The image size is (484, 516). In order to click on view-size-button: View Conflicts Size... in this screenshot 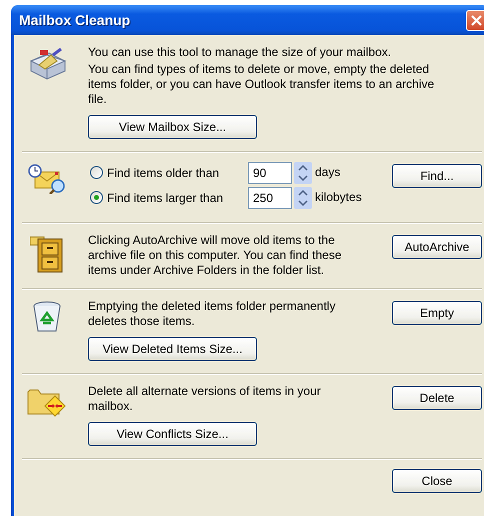, I will do `click(172, 434)`.